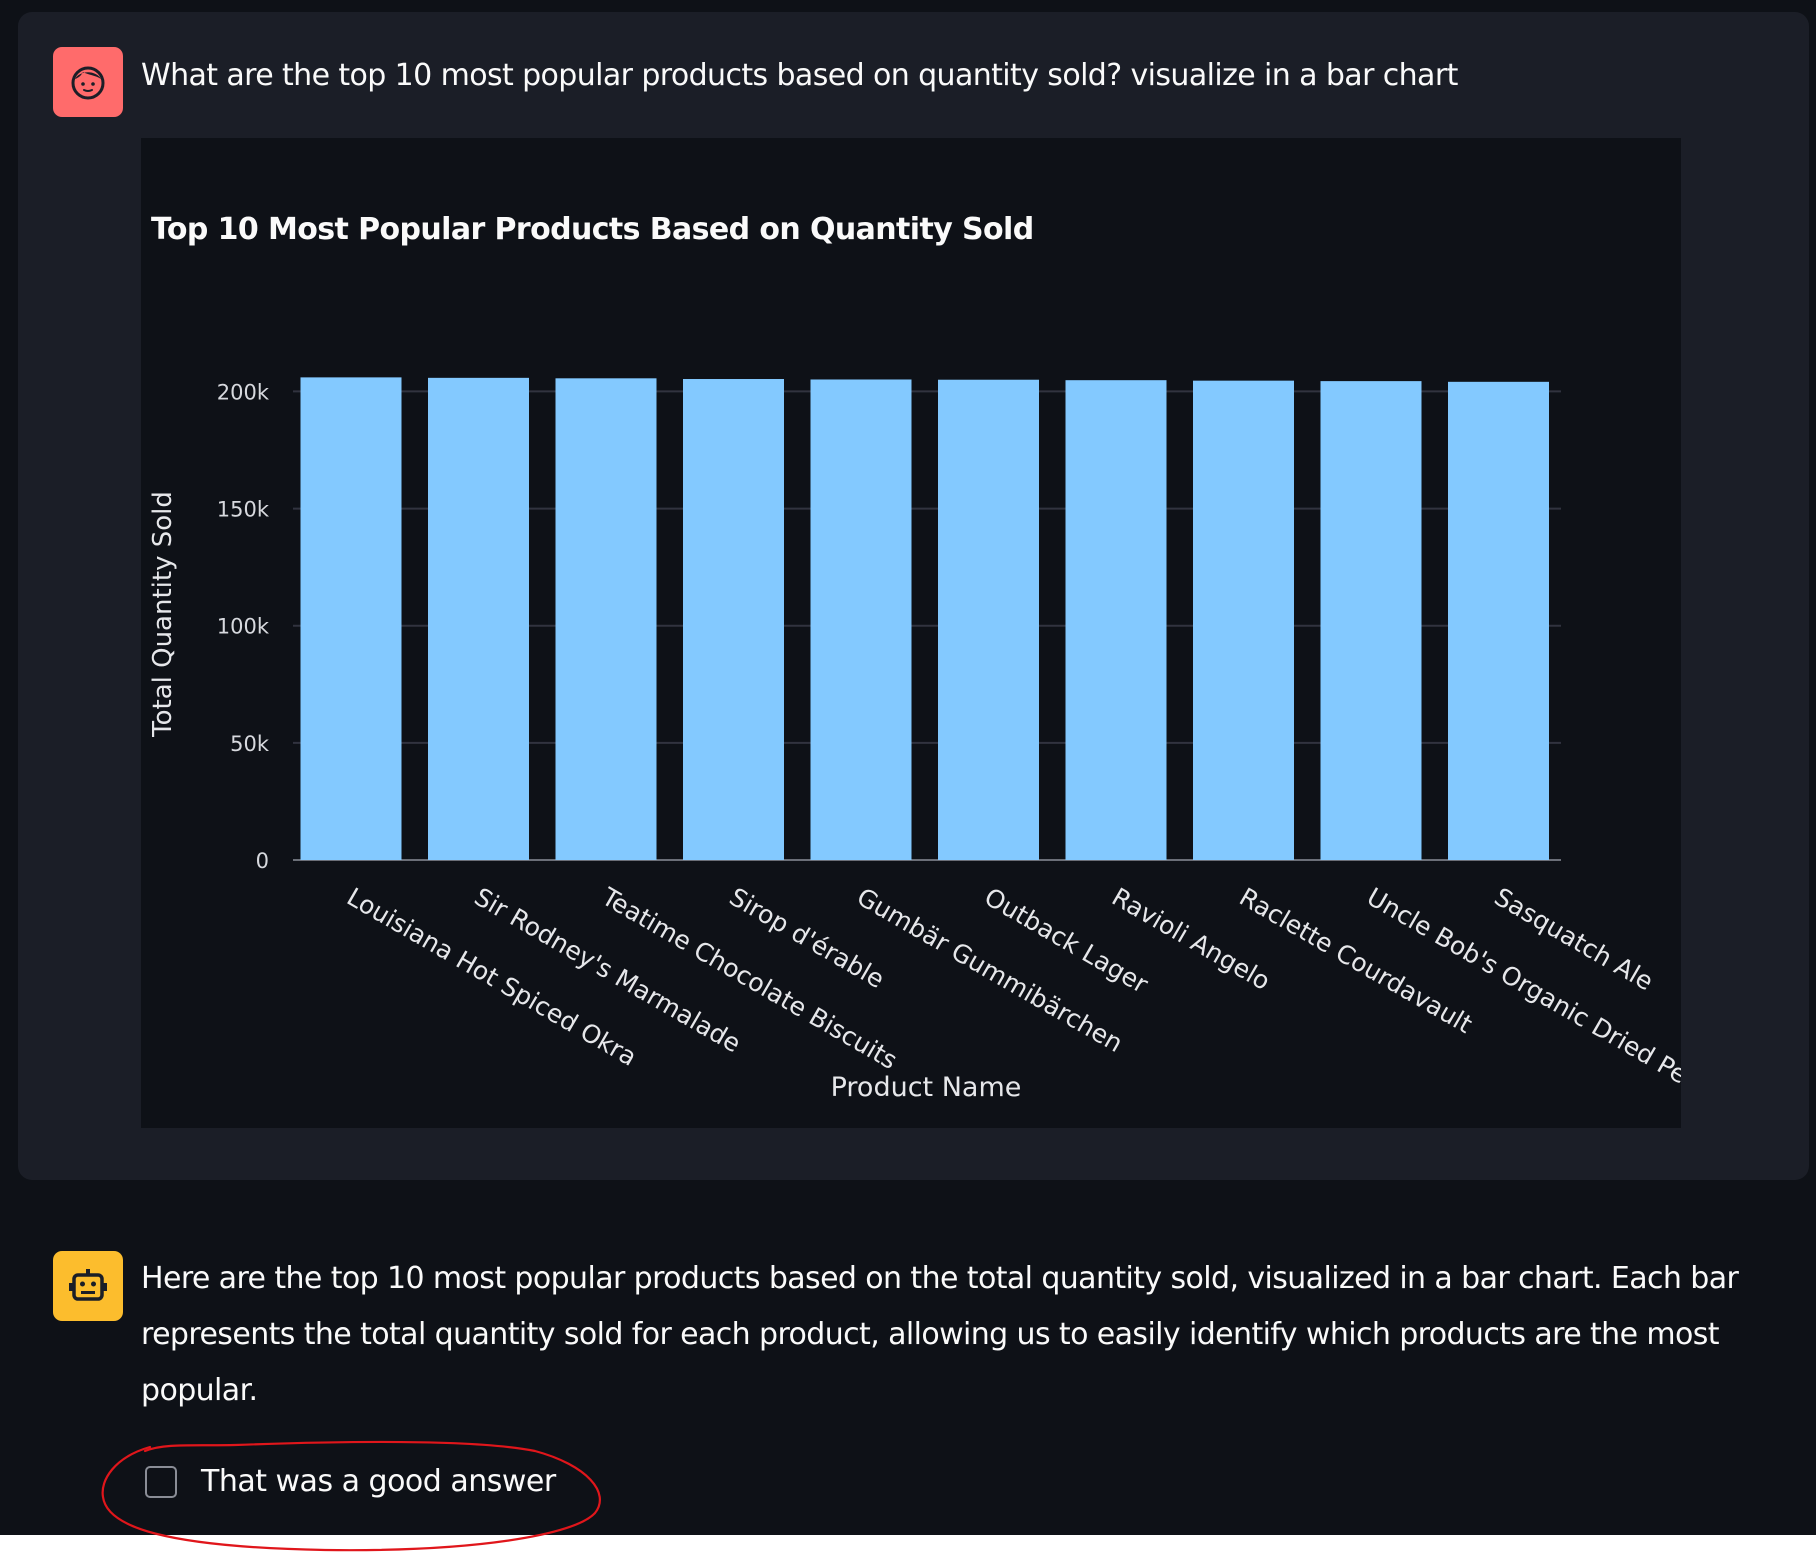 The height and width of the screenshot is (1557, 1816). I want to click on y-axis-title: Total Quantity Sold, so click(163, 614).